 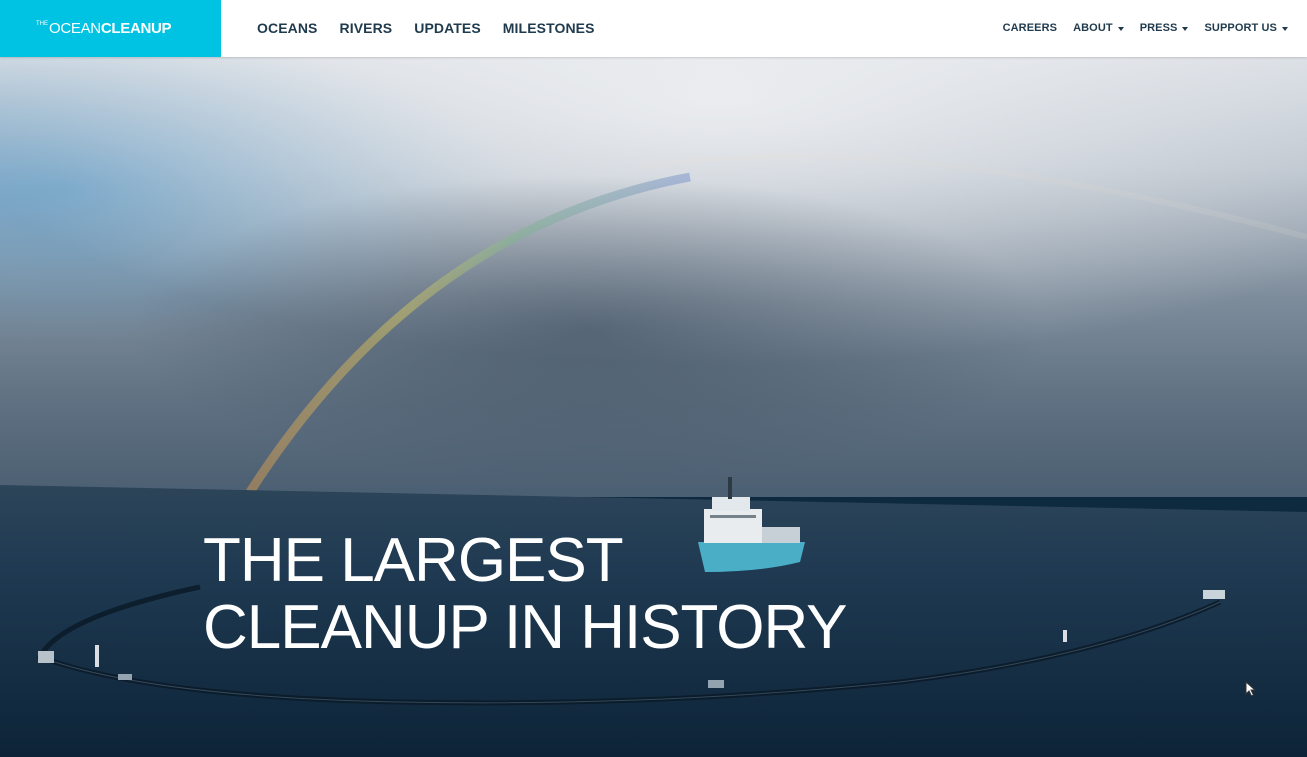 What do you see at coordinates (447, 28) in the screenshot?
I see `nav-updates: UPDATES` at bounding box center [447, 28].